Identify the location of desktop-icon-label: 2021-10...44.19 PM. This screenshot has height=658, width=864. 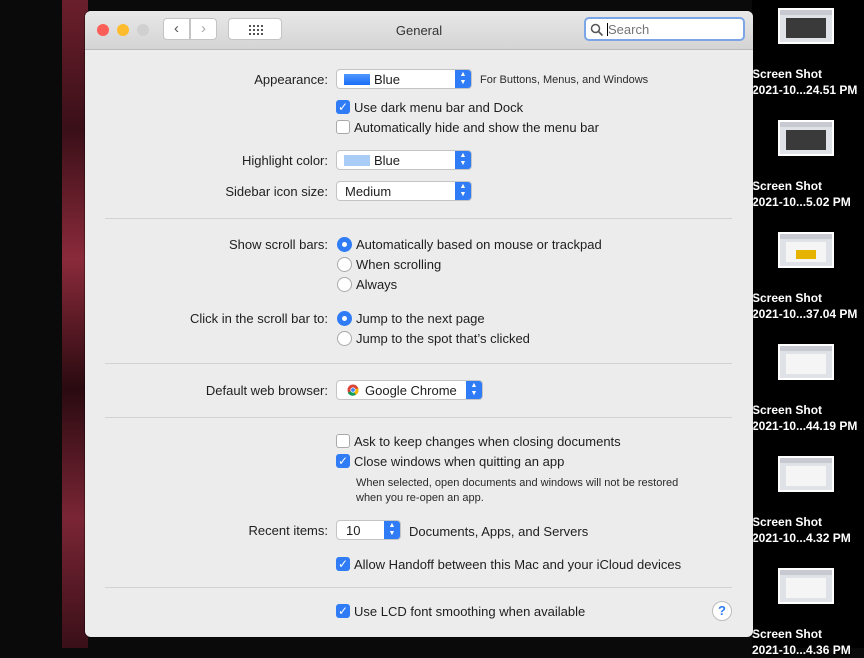
(808, 426).